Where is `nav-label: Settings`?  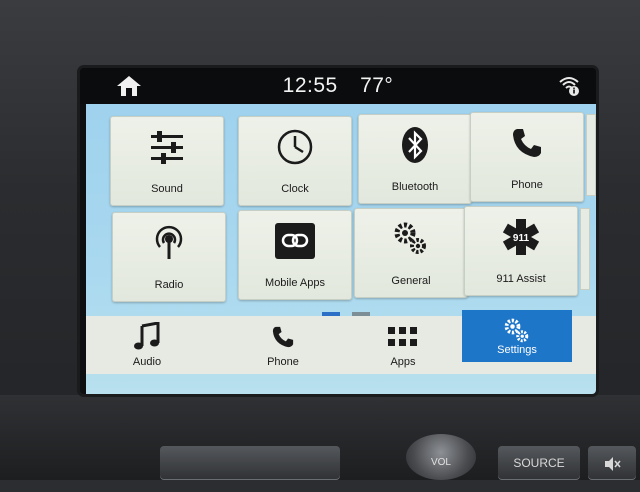
nav-label: Settings is located at coordinates (517, 350).